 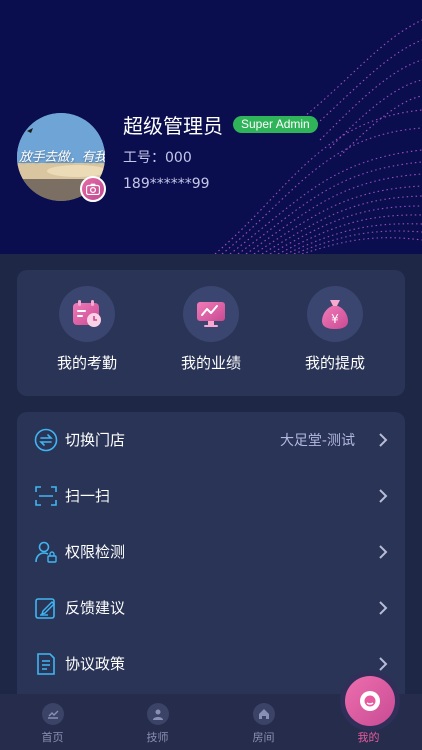 I want to click on person-icon, so click(x=157, y=714).